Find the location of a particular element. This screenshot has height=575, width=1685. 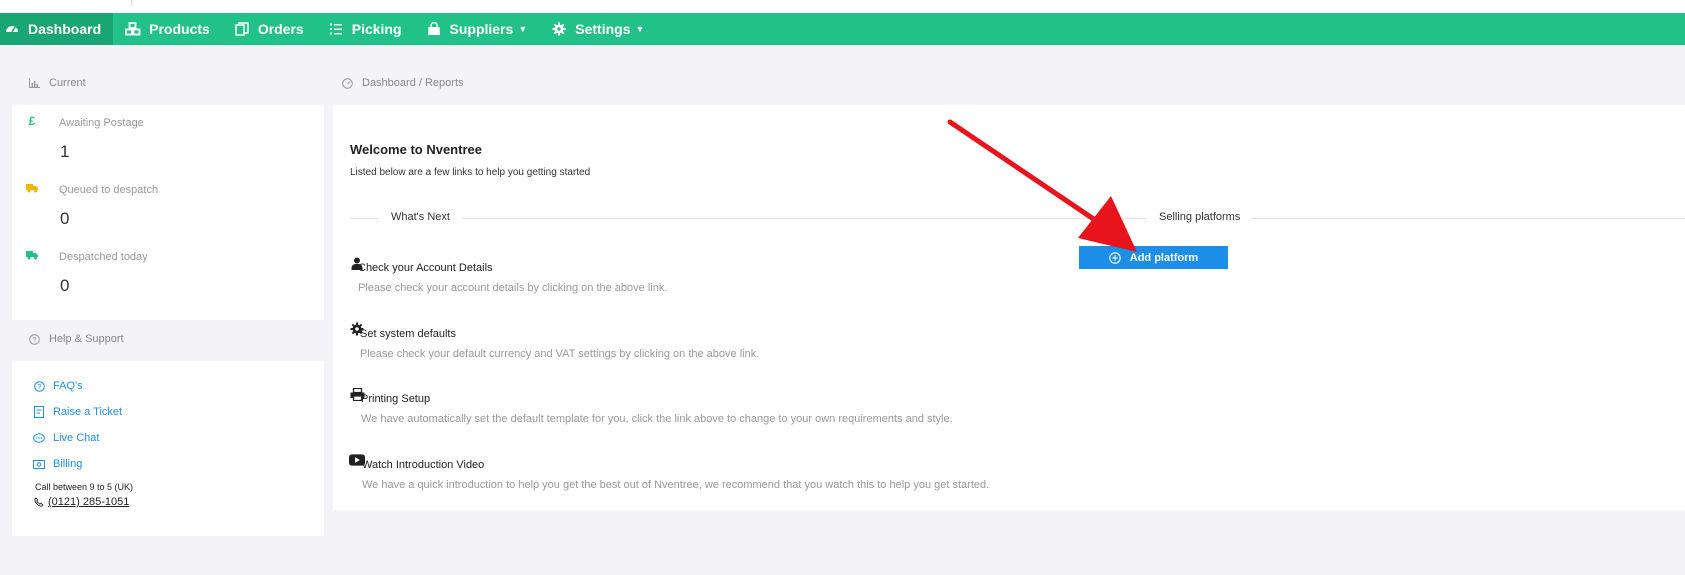

plus-circle-icon is located at coordinates (1115, 257).